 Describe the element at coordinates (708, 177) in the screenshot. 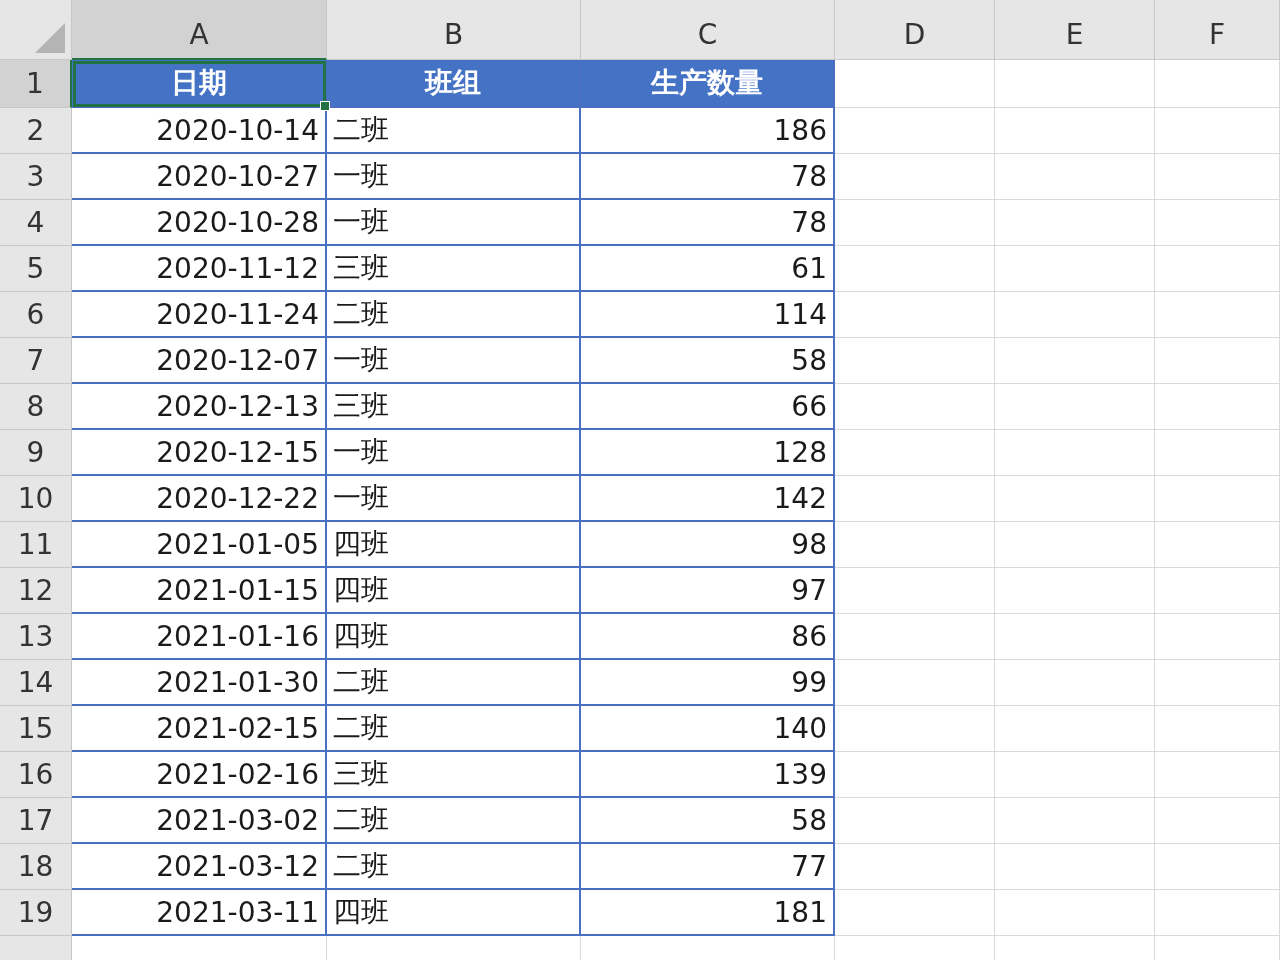

I see `table-cell: 78` at that location.